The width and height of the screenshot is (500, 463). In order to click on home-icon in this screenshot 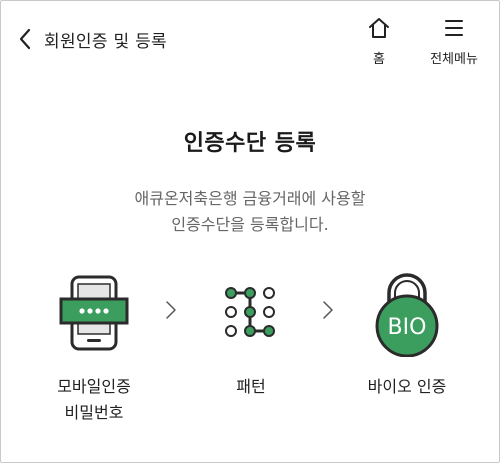, I will do `click(379, 28)`.